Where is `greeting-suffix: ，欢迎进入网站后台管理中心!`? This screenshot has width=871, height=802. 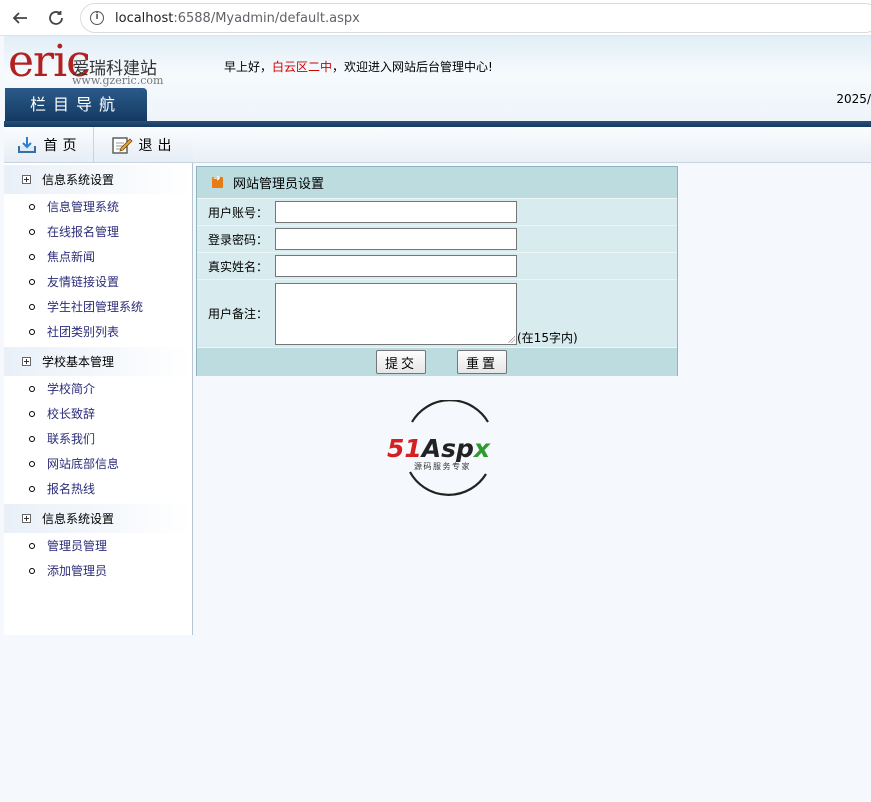
greeting-suffix: ，欢迎进入网站后台管理中心! is located at coordinates (412, 67).